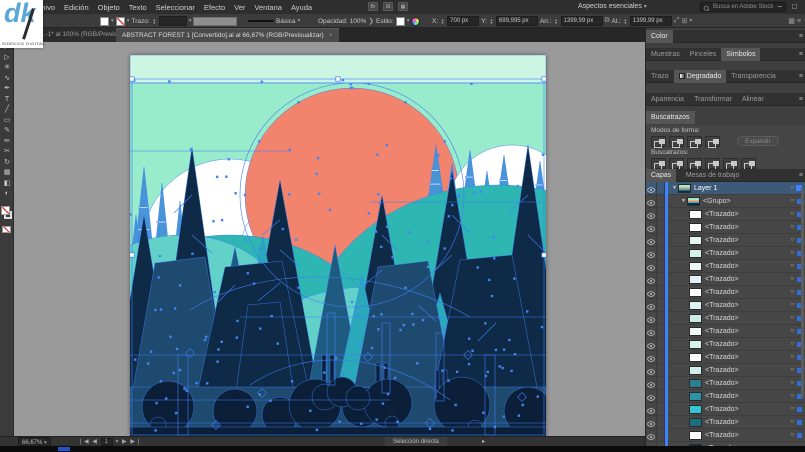 This screenshot has width=805, height=452. Describe the element at coordinates (7, 79) in the screenshot. I see `lasso-tool: ∿` at that location.